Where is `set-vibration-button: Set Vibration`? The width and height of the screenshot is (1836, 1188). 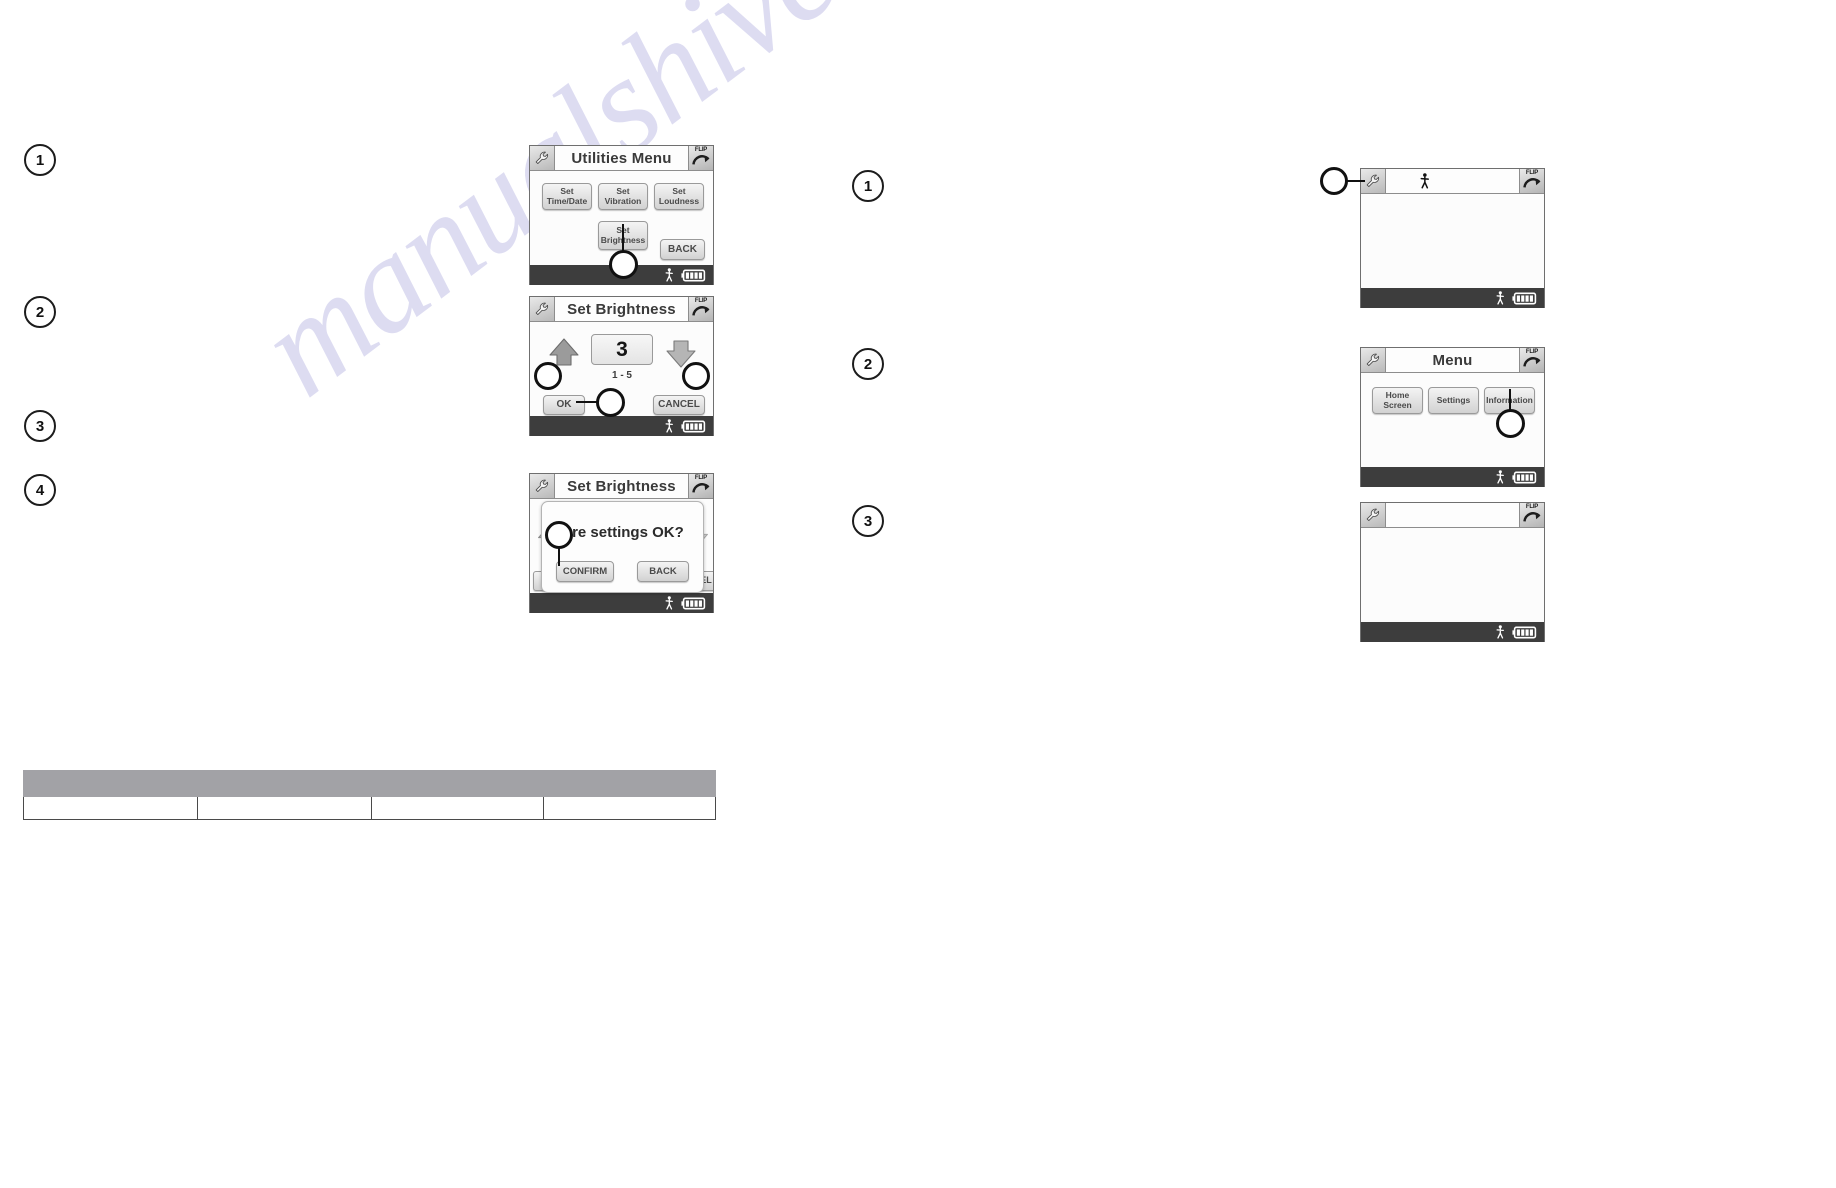
set-vibration-button: Set Vibration is located at coordinates (623, 196).